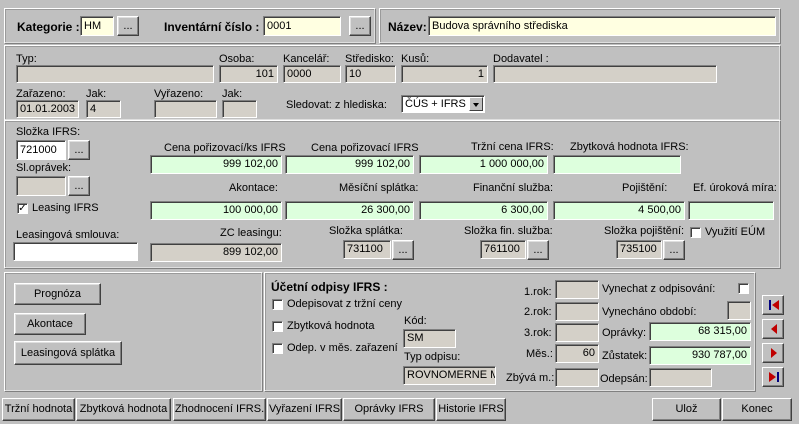  Describe the element at coordinates (700, 331) in the screenshot. I see `opravky-input: 68 315,00` at that location.